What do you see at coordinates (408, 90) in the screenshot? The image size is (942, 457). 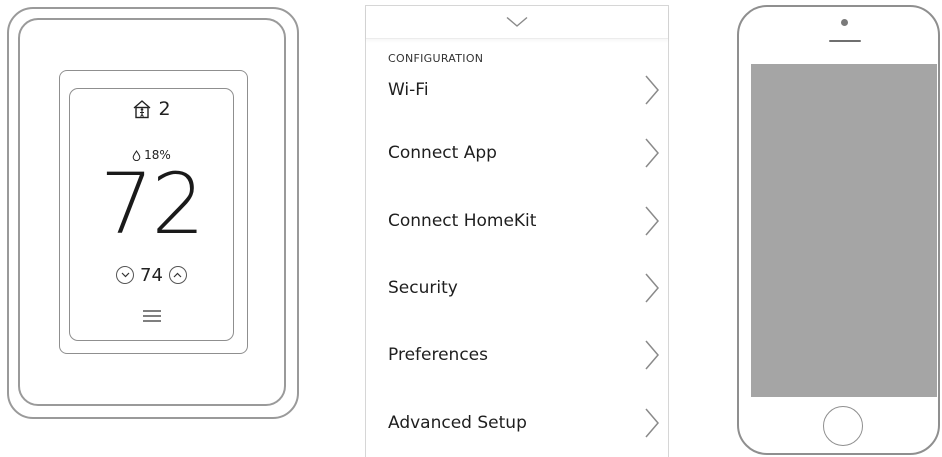 I see `menu-item-label: Wi-Fi` at bounding box center [408, 90].